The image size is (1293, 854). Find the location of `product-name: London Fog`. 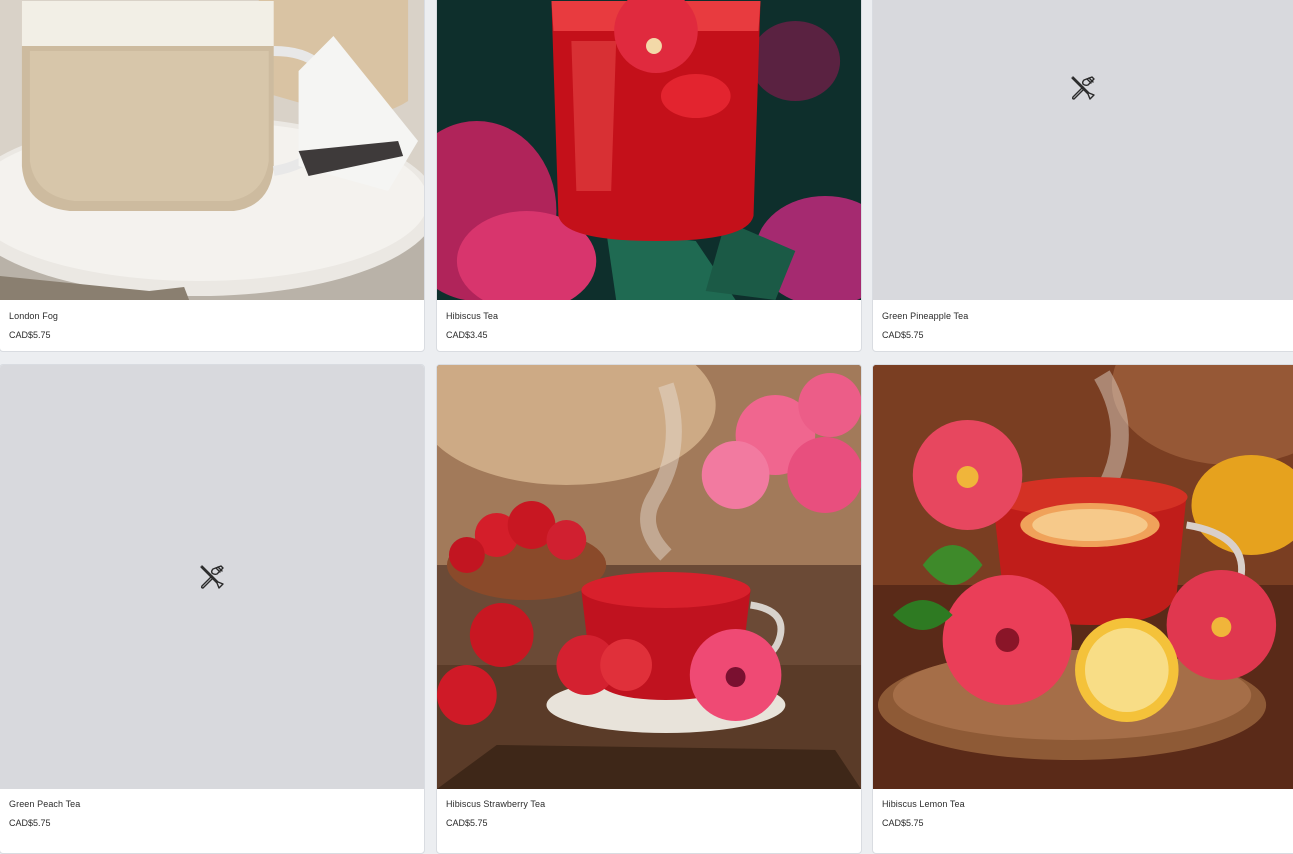

product-name: London Fog is located at coordinates (33, 316).